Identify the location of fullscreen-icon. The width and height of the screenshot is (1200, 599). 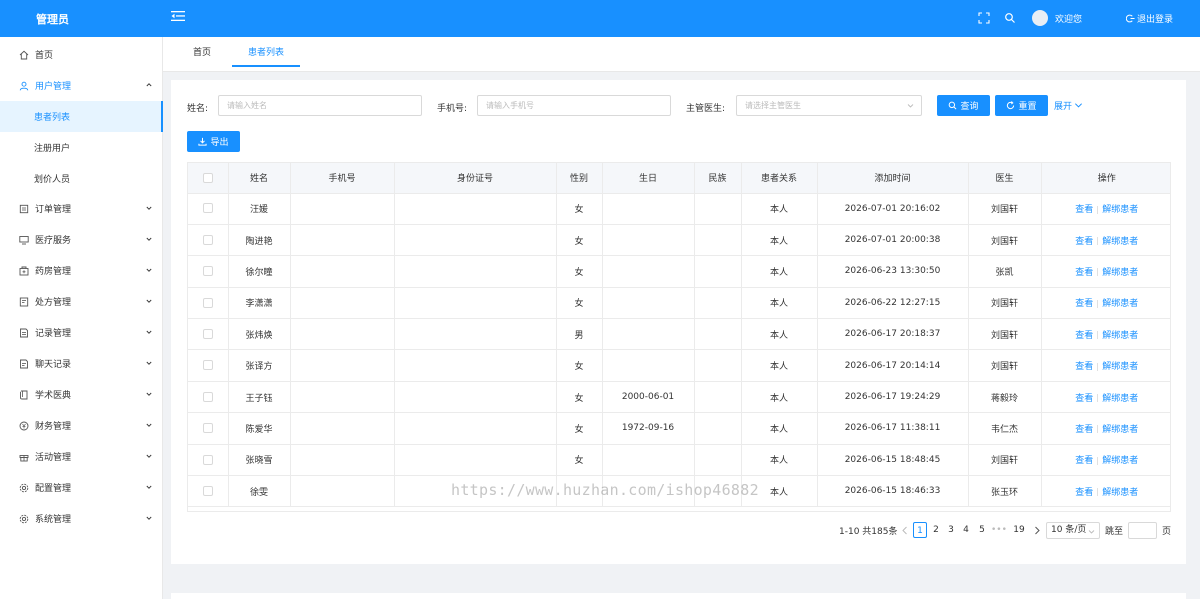
(984, 18).